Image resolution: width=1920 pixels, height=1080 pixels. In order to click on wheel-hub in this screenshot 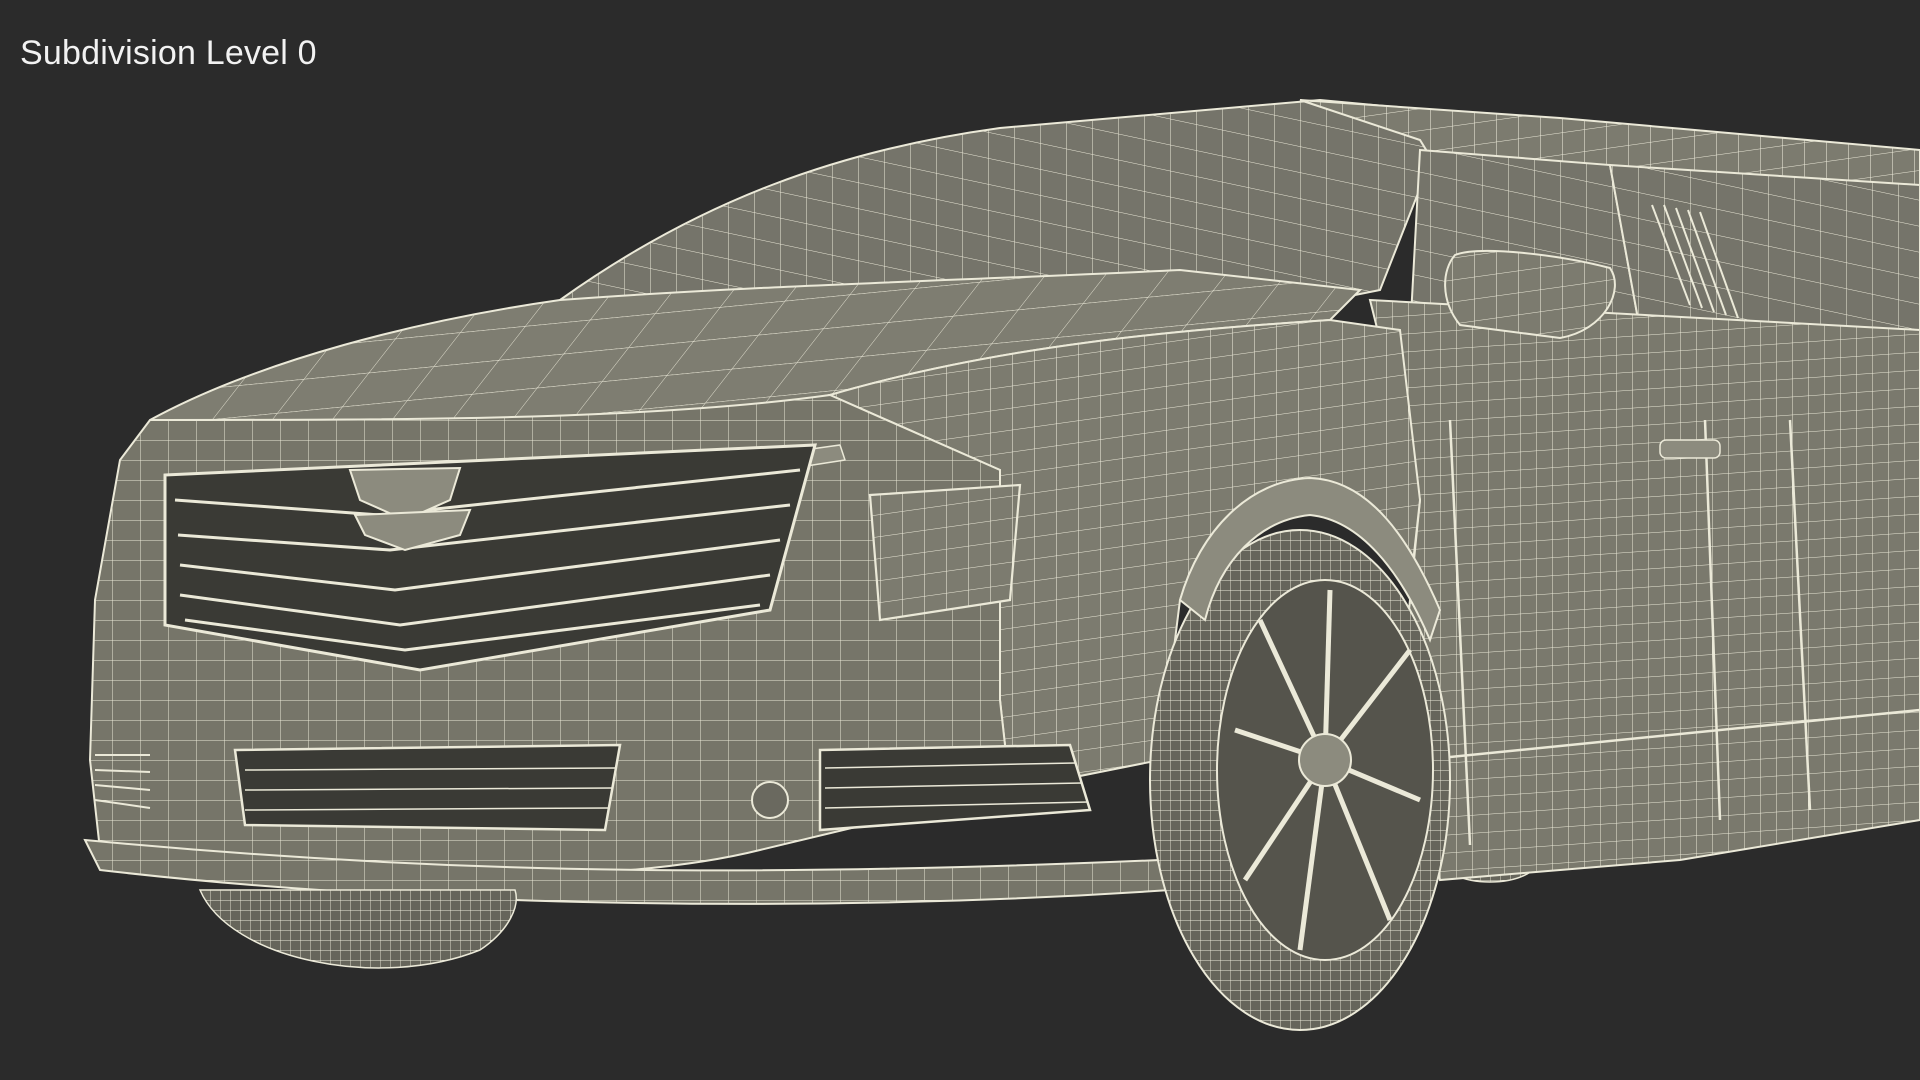, I will do `click(1325, 760)`.